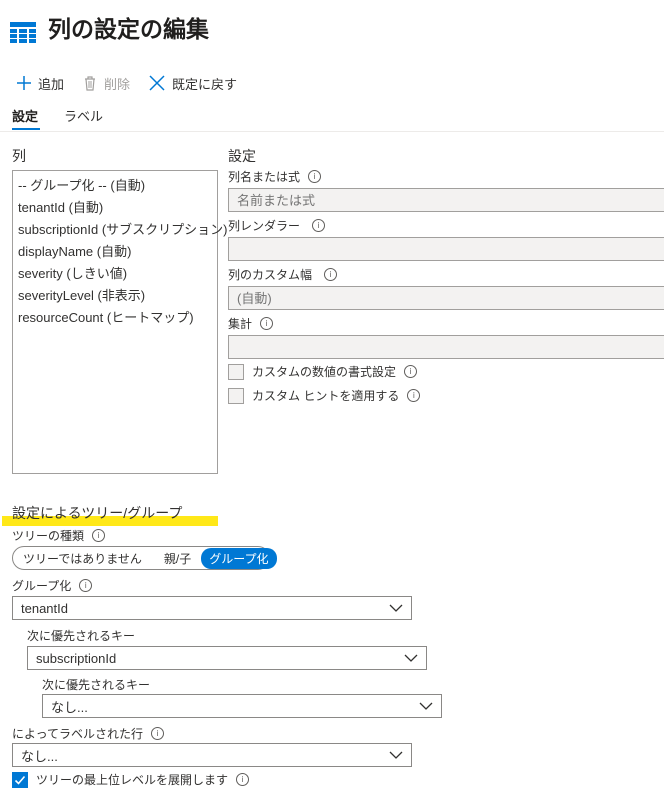 The width and height of the screenshot is (664, 811). I want to click on tree-heading: 設定によるツリー/グループ, so click(97, 513).